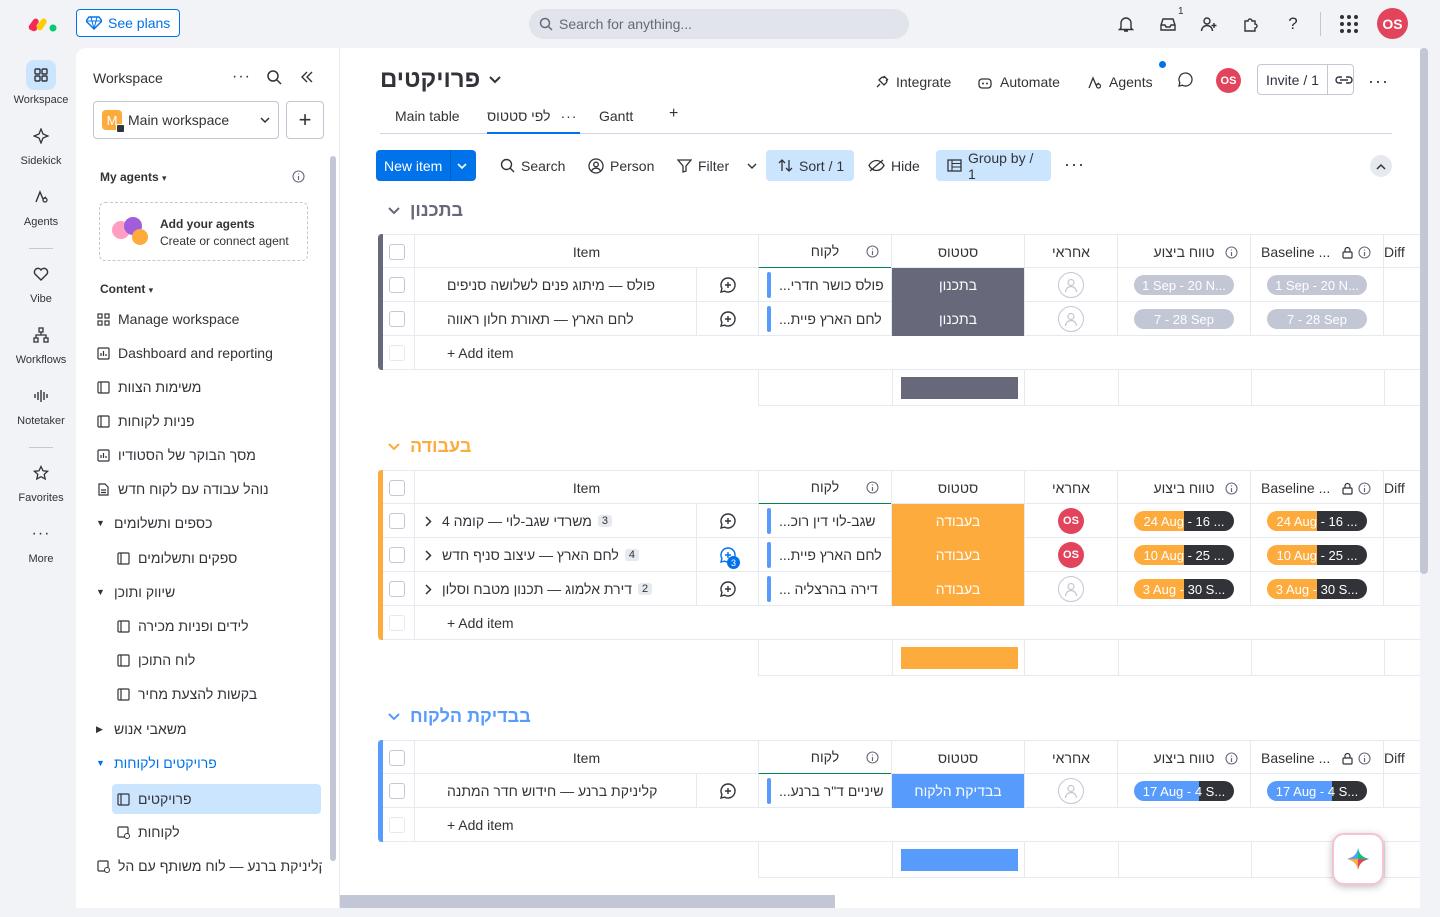  Describe the element at coordinates (209, 763) in the screenshot. I see `sidebar-folder-projects: ▼ פרויקטים ולקוחות` at that location.